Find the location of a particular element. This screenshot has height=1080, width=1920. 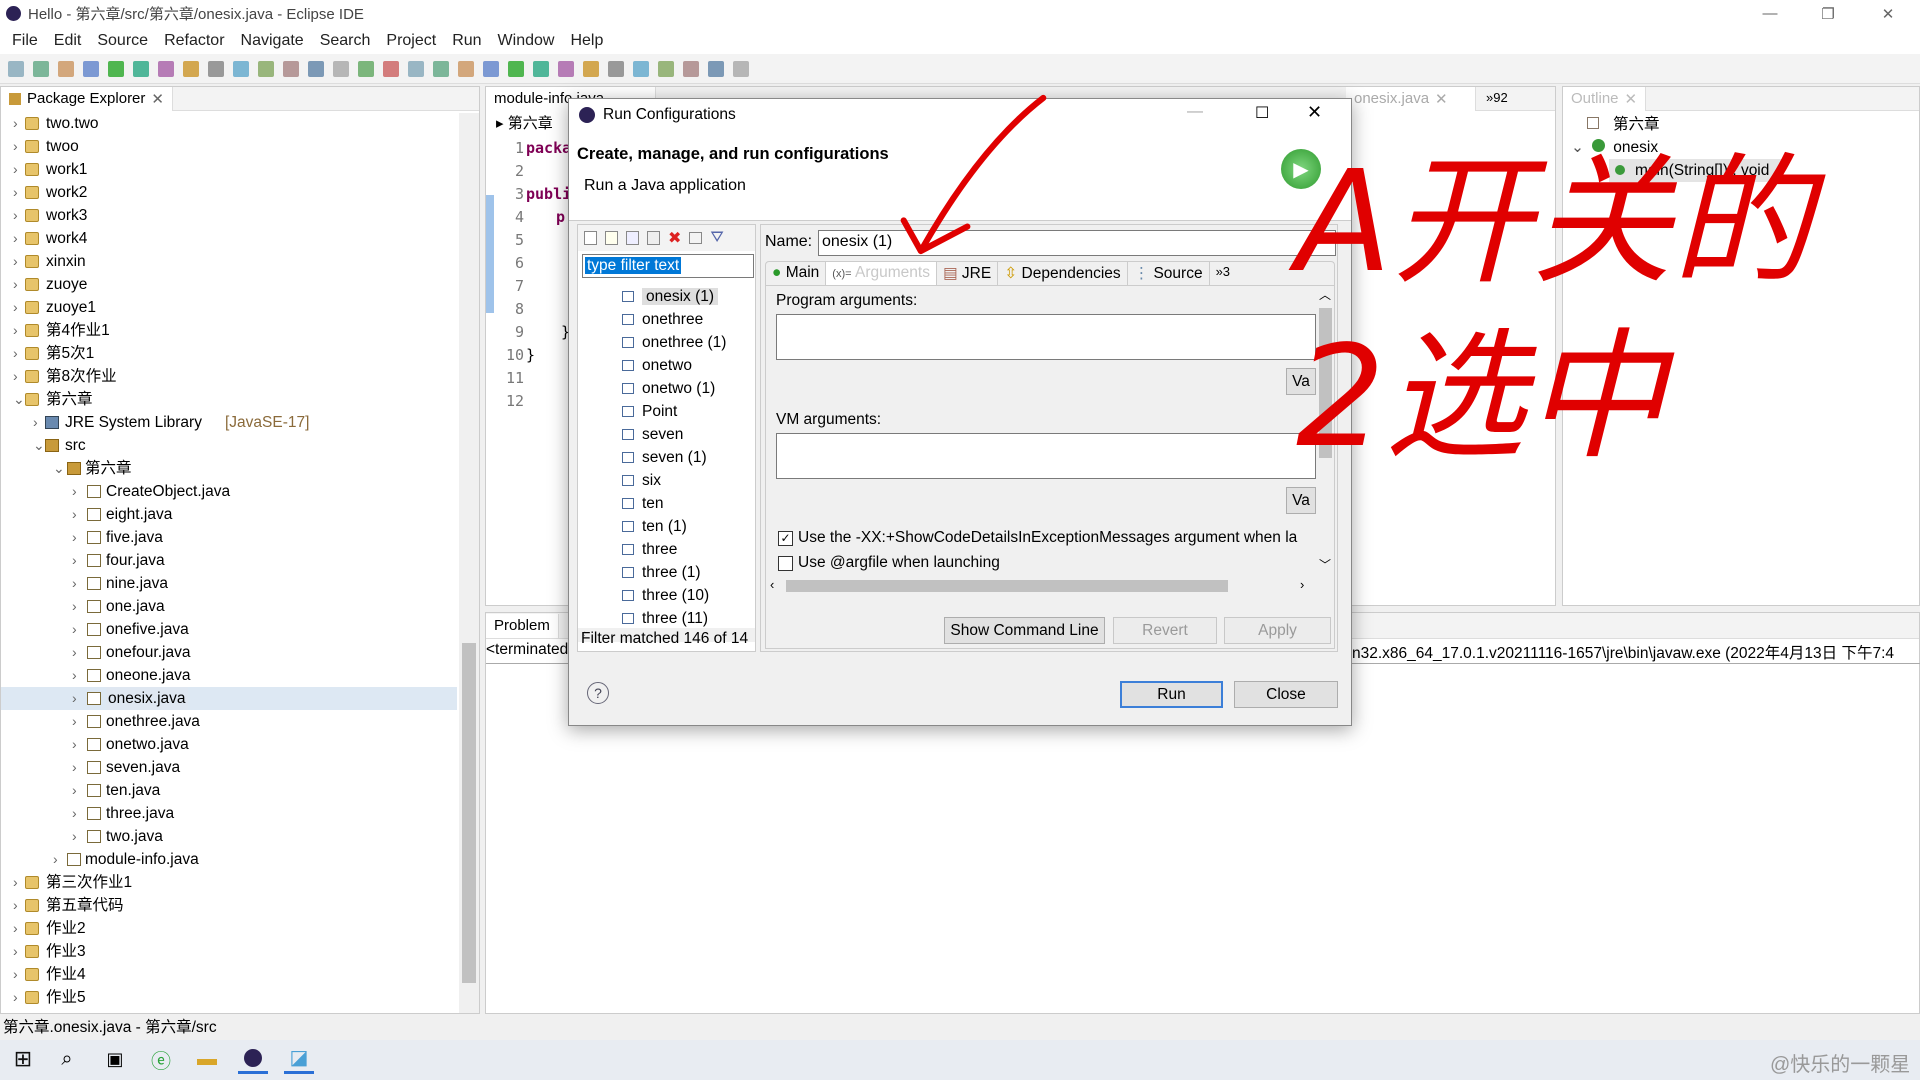

menu-edit: Edit is located at coordinates (68, 41).